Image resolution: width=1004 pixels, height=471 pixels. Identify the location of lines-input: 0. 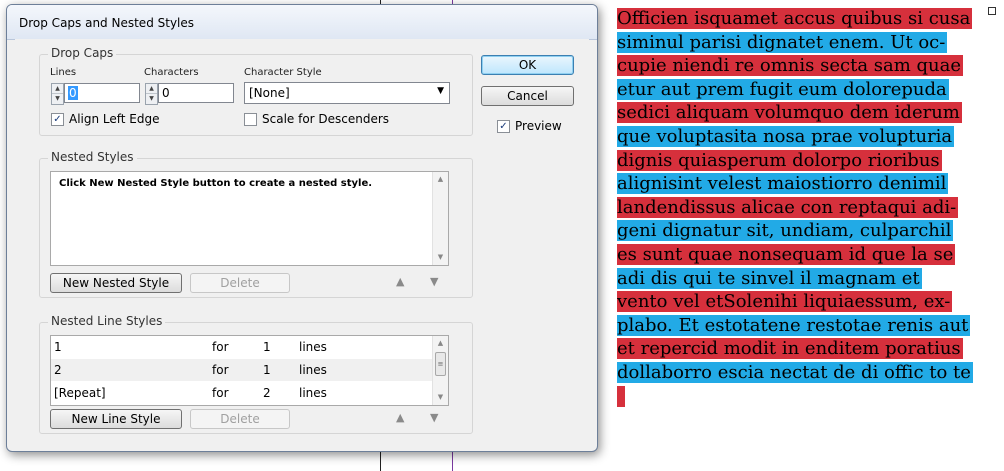
(102, 93).